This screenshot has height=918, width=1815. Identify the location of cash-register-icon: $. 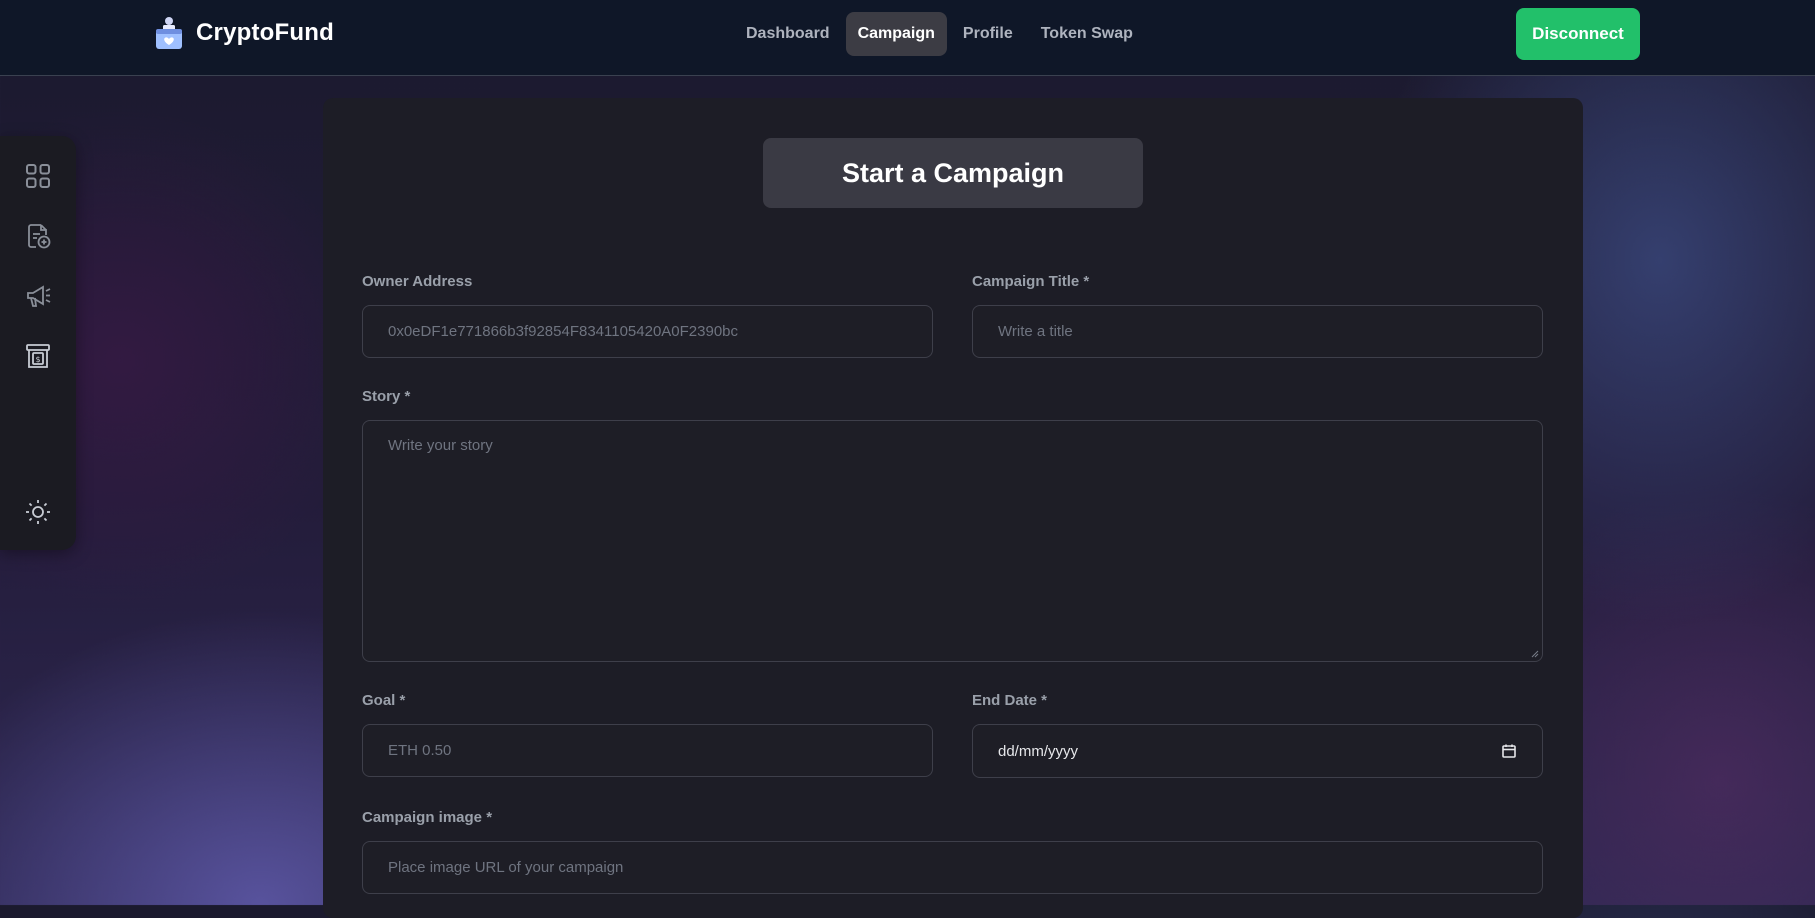
(38, 356).